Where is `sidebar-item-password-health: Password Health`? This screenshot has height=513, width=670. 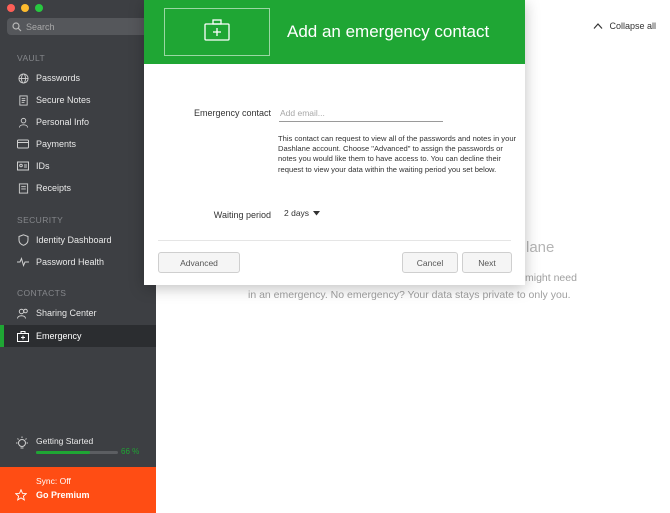 sidebar-item-password-health: Password Health is located at coordinates (78, 262).